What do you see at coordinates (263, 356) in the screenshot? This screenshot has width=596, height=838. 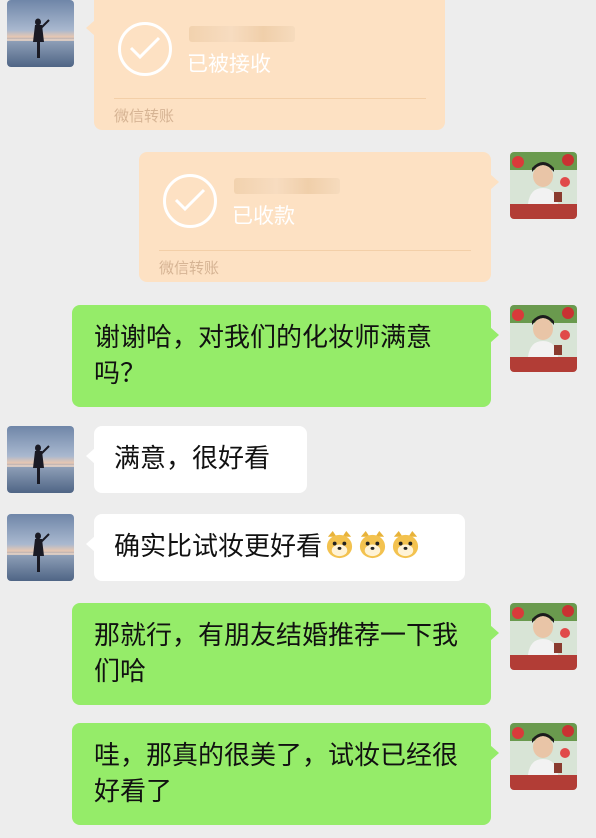 I see `message-text: 谢谢哈，对我们的化妆师满意吗？` at bounding box center [263, 356].